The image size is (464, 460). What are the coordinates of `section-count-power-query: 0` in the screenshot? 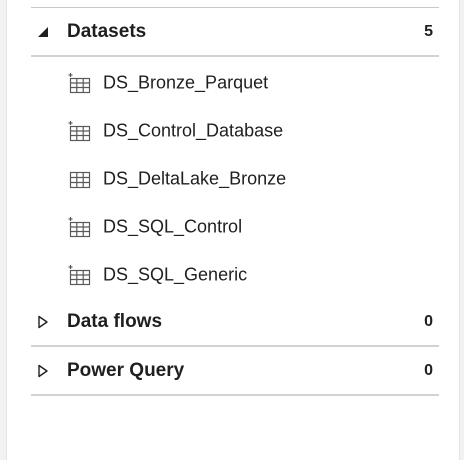 It's located at (428, 370).